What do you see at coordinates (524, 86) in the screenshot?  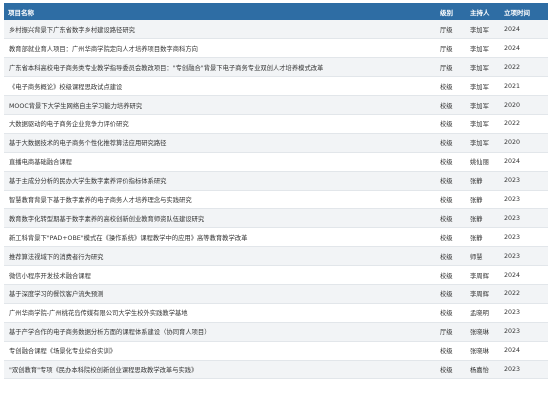 I see `year-cell: 2021` at bounding box center [524, 86].